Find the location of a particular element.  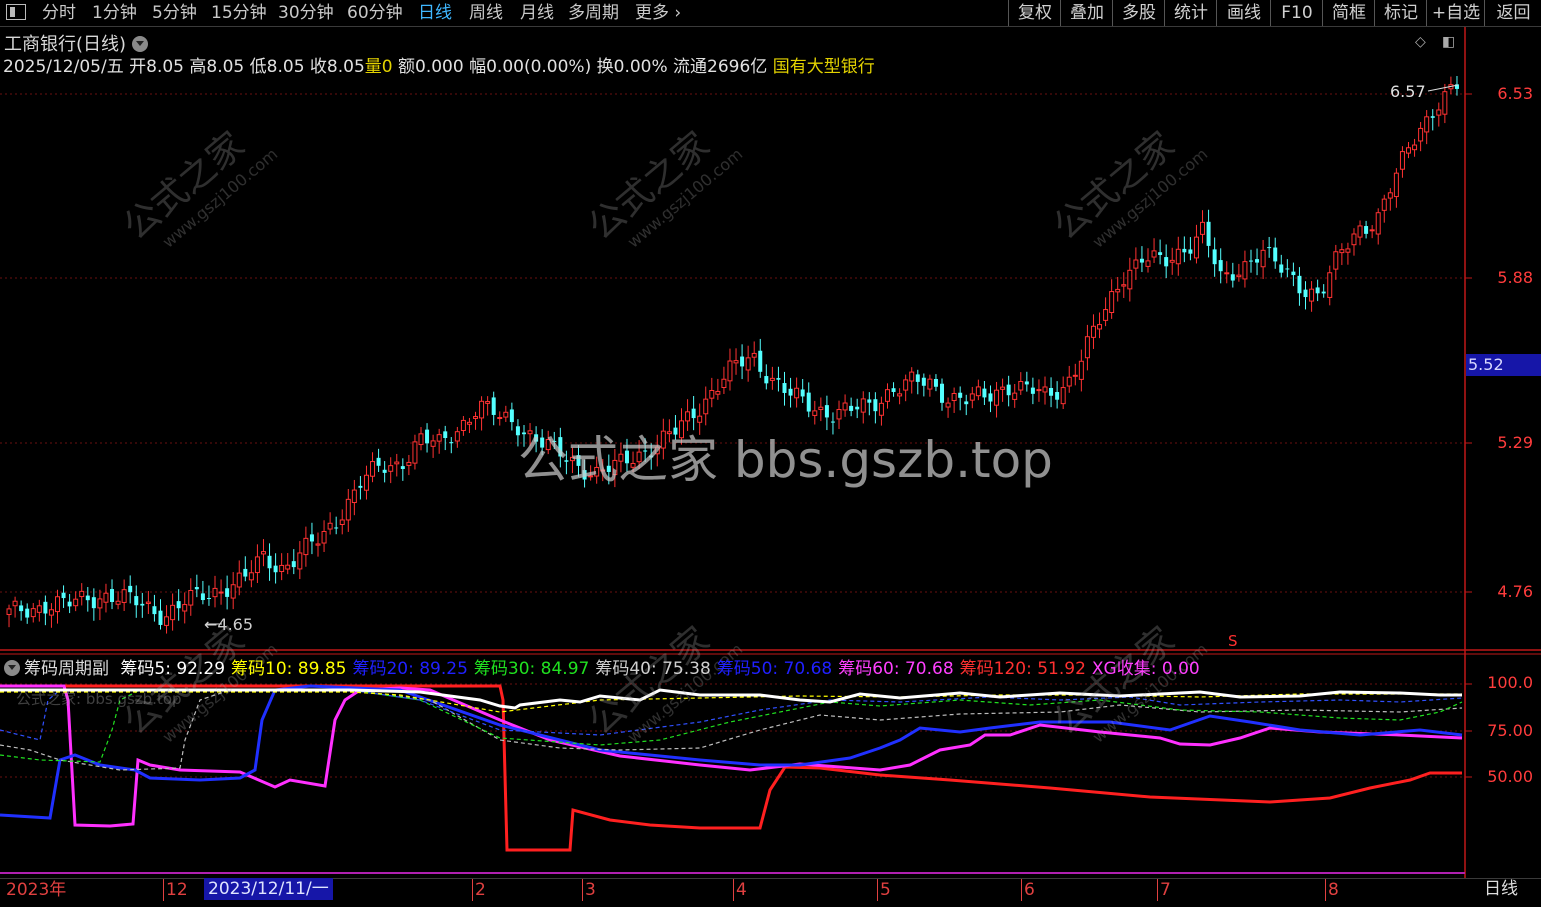

high-arrow is located at coordinates (1443, 88).